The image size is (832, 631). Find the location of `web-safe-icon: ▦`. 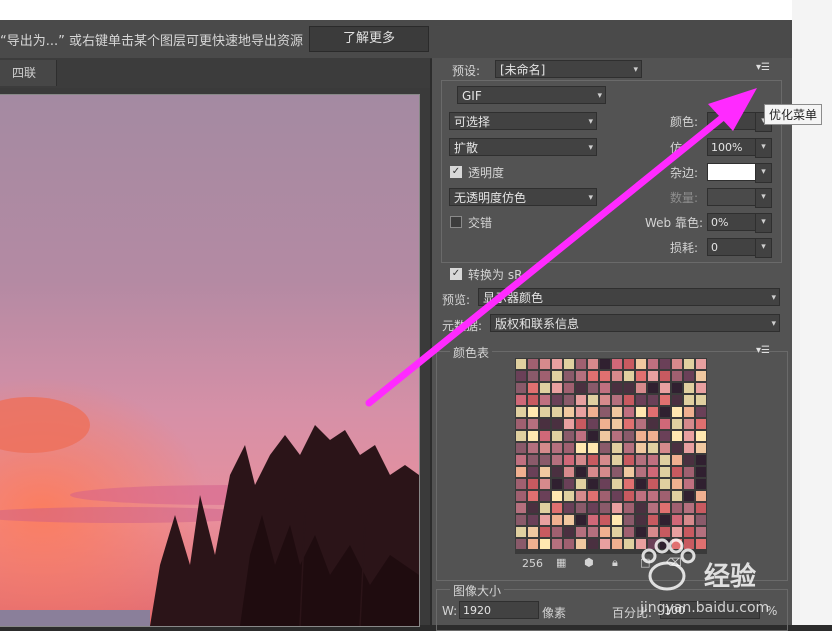

web-safe-icon: ▦ is located at coordinates (561, 562).